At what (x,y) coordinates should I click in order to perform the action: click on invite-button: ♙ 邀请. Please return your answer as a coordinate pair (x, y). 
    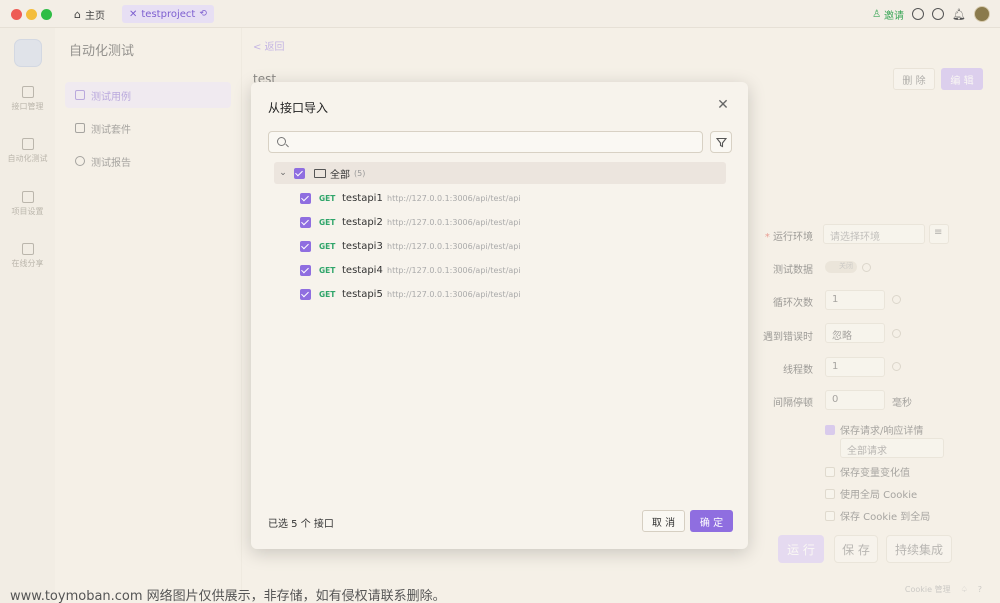
    Looking at the image, I should click on (888, 14).